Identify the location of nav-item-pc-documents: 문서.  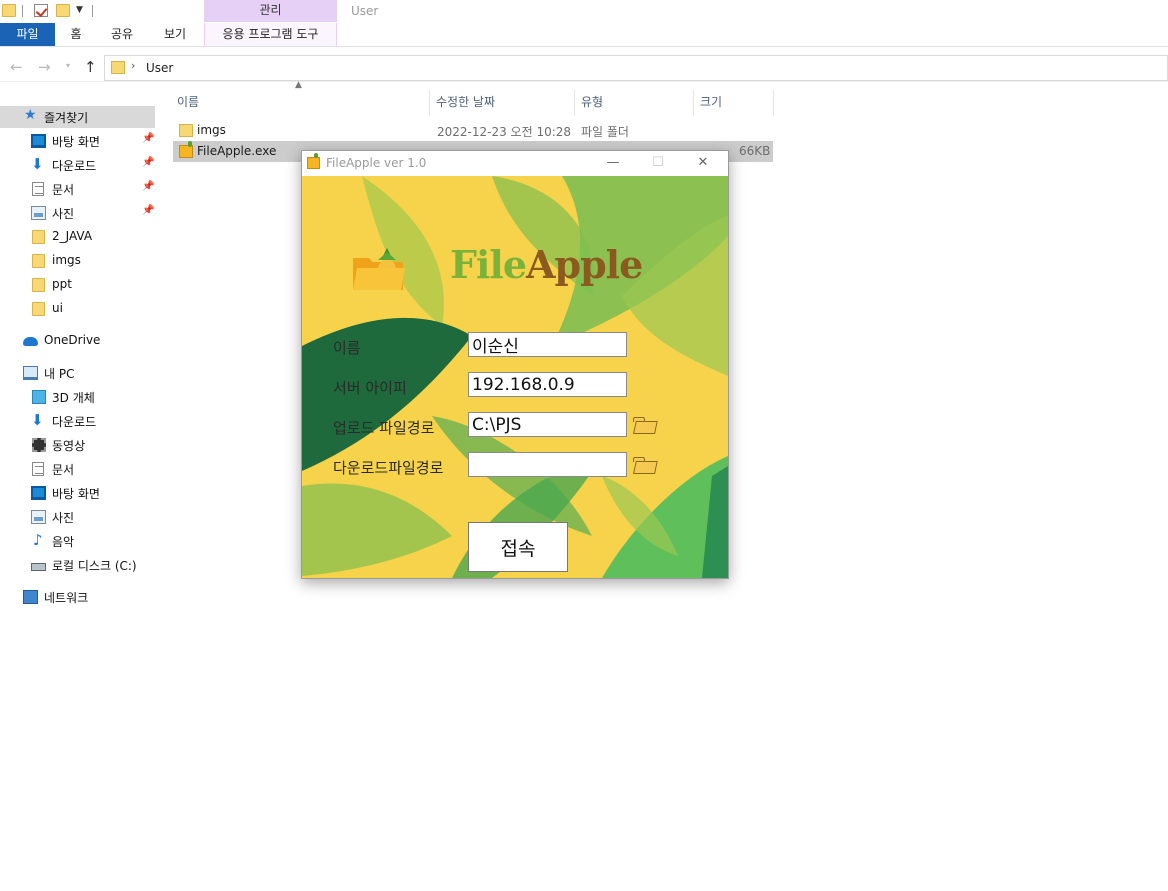
(77, 469).